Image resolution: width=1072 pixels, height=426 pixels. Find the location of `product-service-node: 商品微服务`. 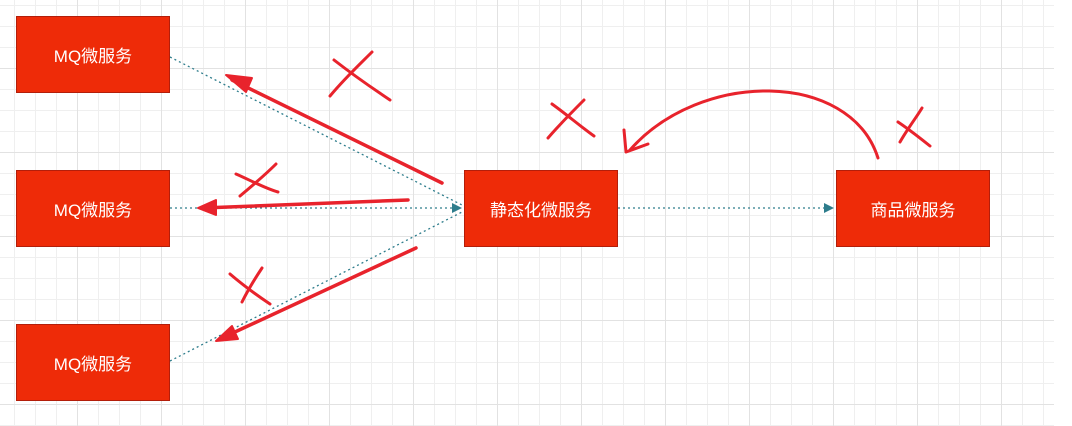

product-service-node: 商品微服务 is located at coordinates (913, 208).